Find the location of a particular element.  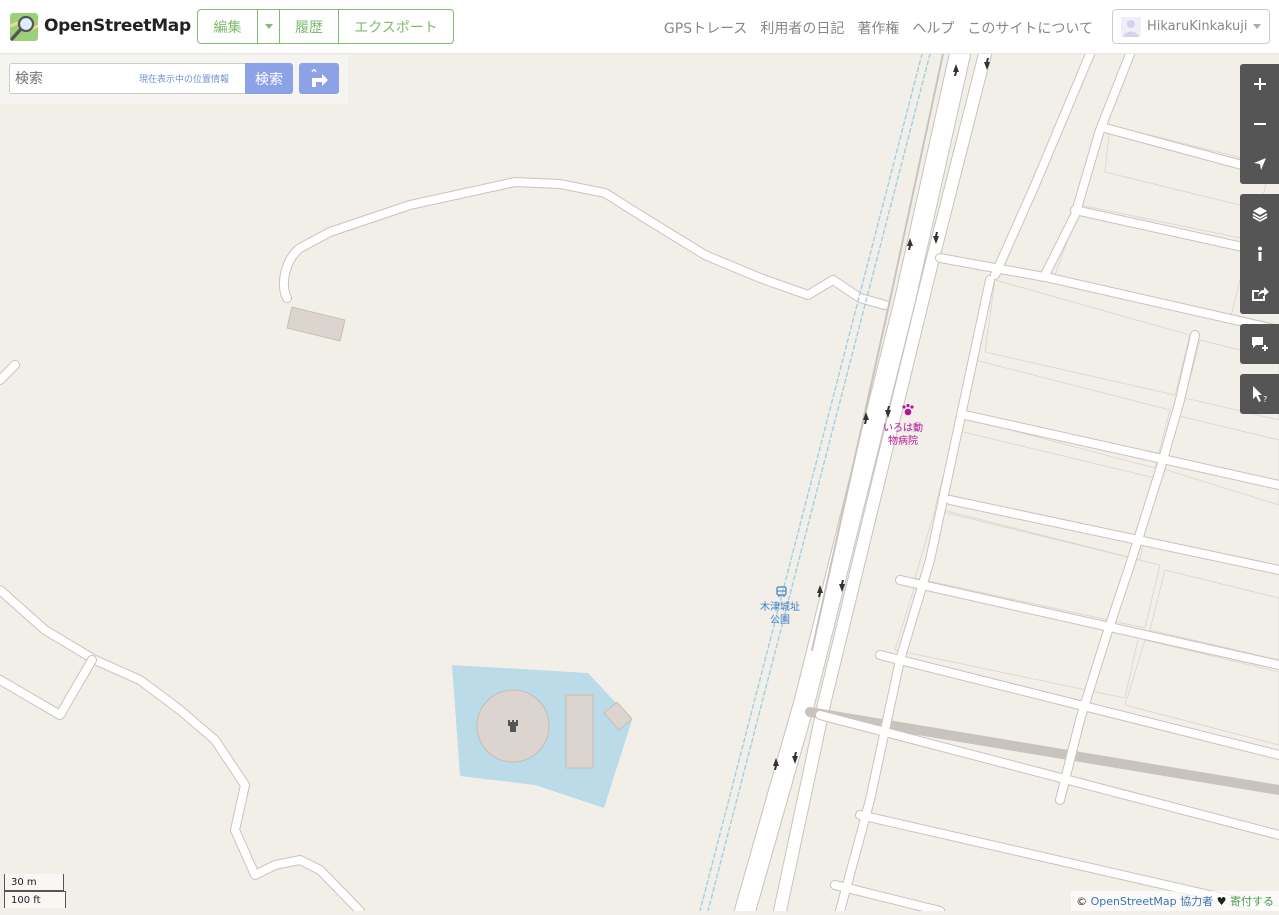

edit-button-group: 編集 履歴 エクスポート is located at coordinates (325, 26).